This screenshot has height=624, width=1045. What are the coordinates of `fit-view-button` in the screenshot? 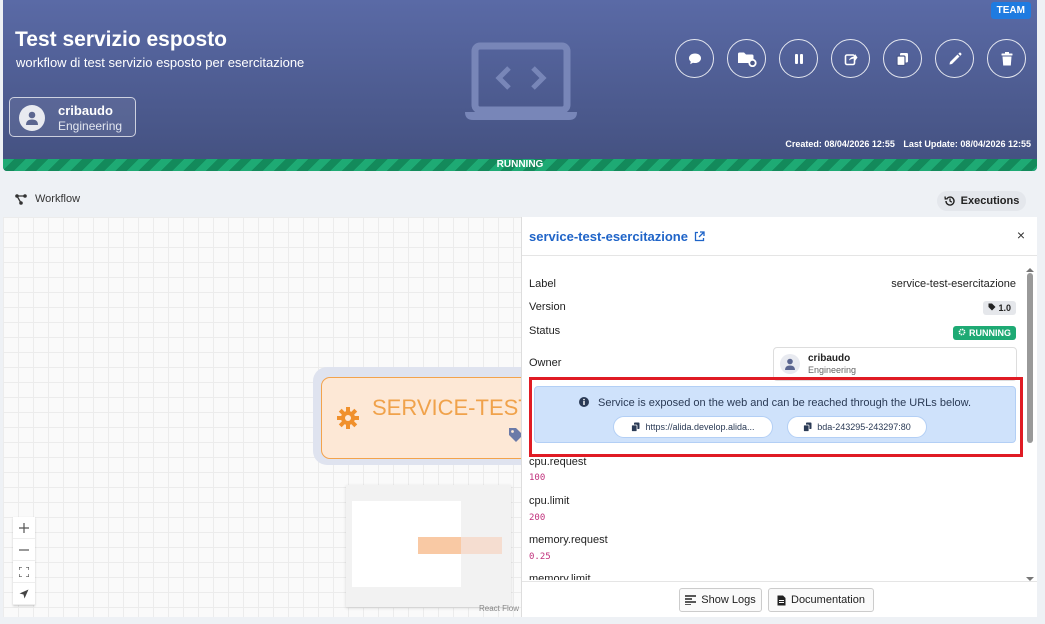 It's located at (24, 572).